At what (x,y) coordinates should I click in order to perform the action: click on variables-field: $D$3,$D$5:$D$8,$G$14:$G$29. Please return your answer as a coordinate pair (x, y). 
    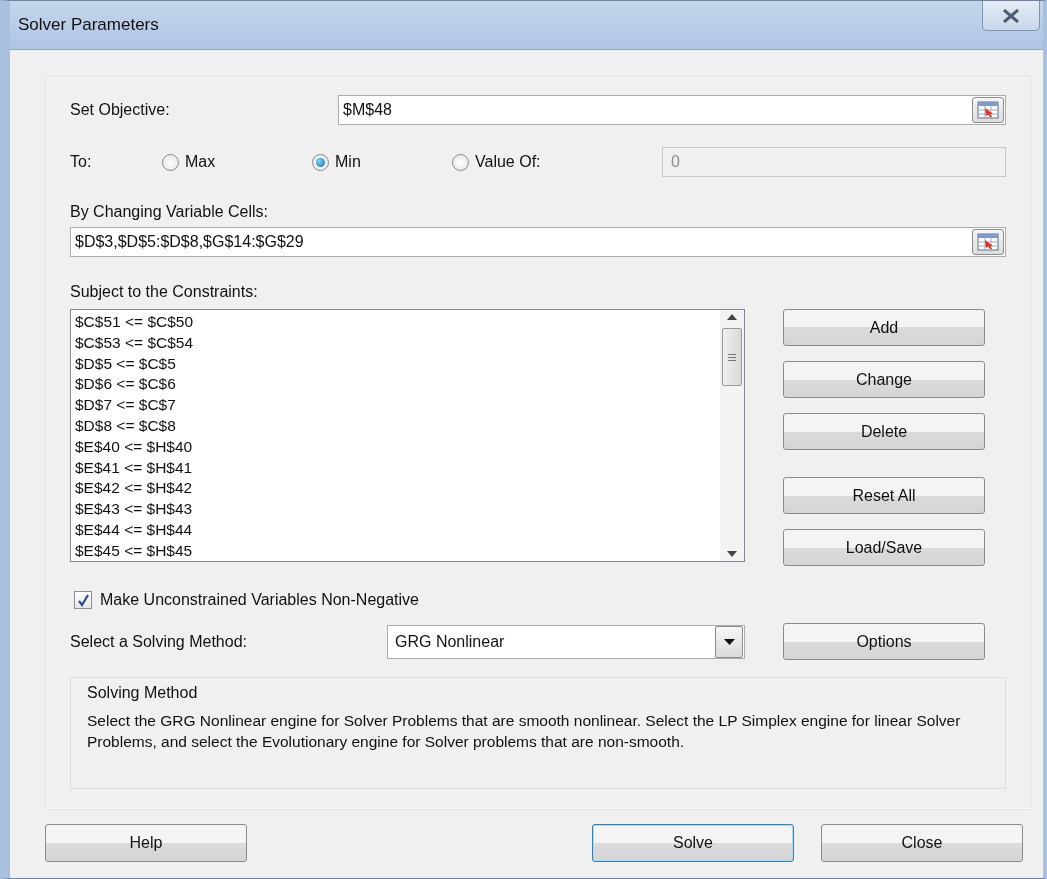
    Looking at the image, I should click on (538, 242).